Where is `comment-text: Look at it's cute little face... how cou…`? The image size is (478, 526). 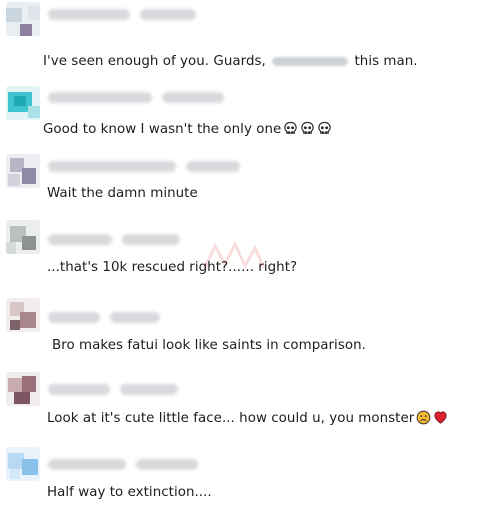 comment-text: Look at it's cute little face... how cou… is located at coordinates (247, 419).